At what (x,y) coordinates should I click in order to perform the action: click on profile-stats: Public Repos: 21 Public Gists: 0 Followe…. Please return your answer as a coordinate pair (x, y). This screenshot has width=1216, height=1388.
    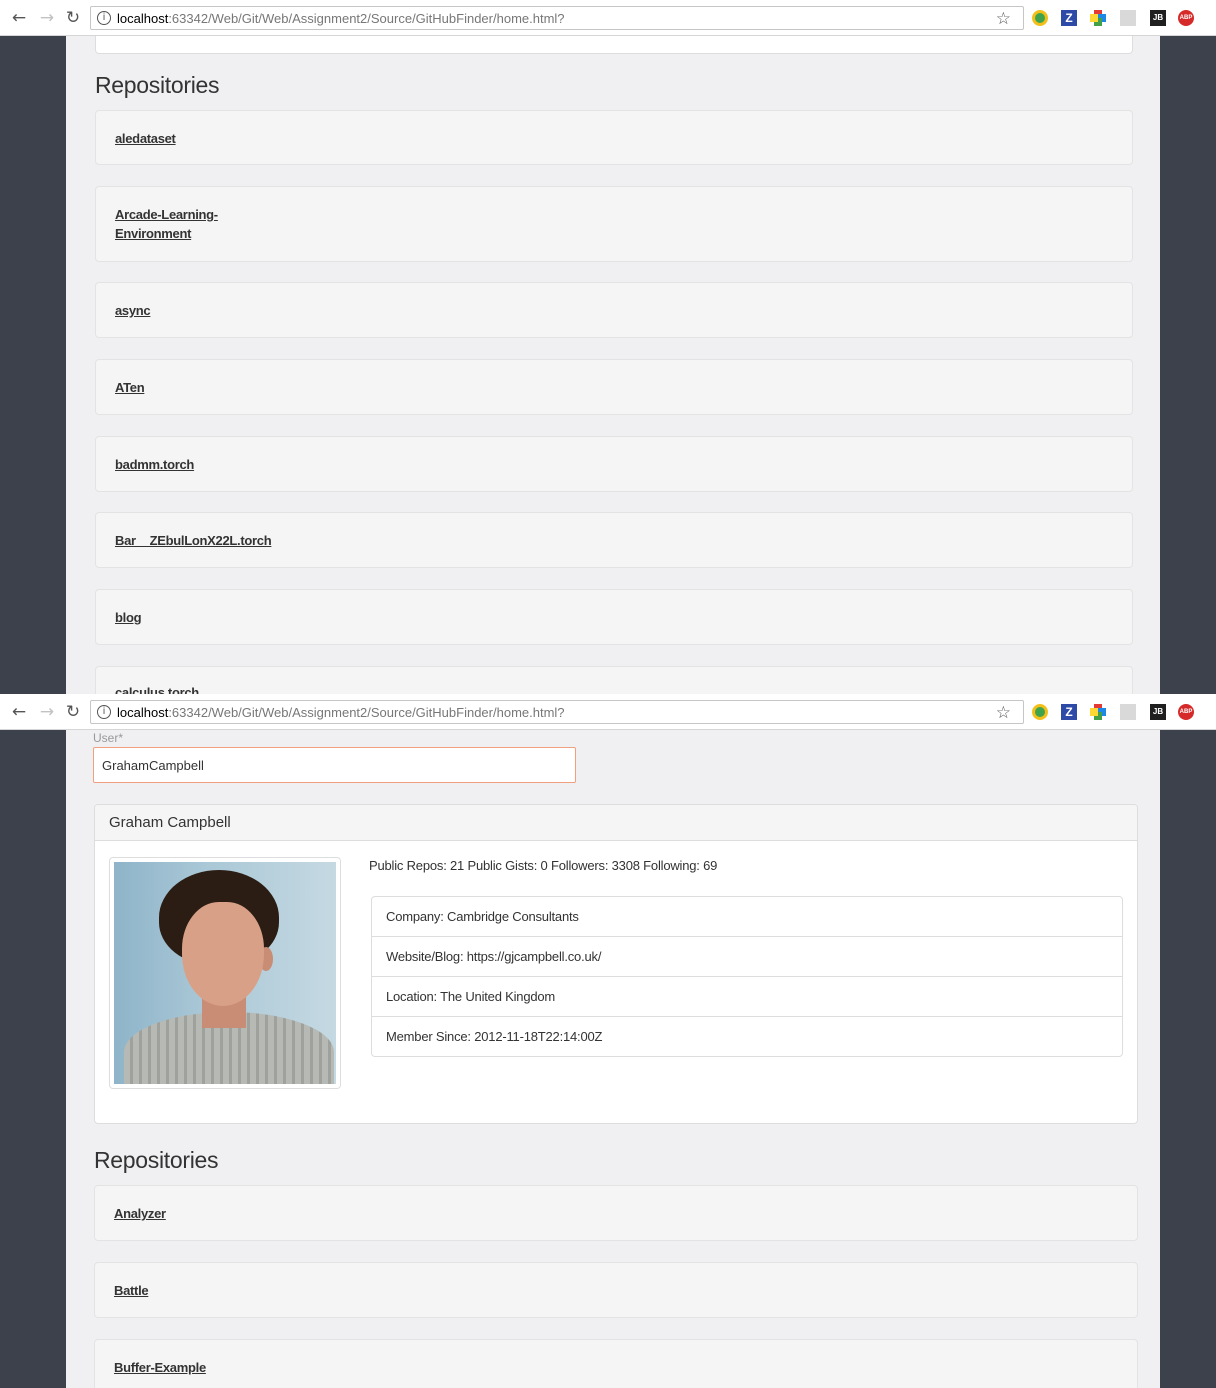
    Looking at the image, I should click on (543, 865).